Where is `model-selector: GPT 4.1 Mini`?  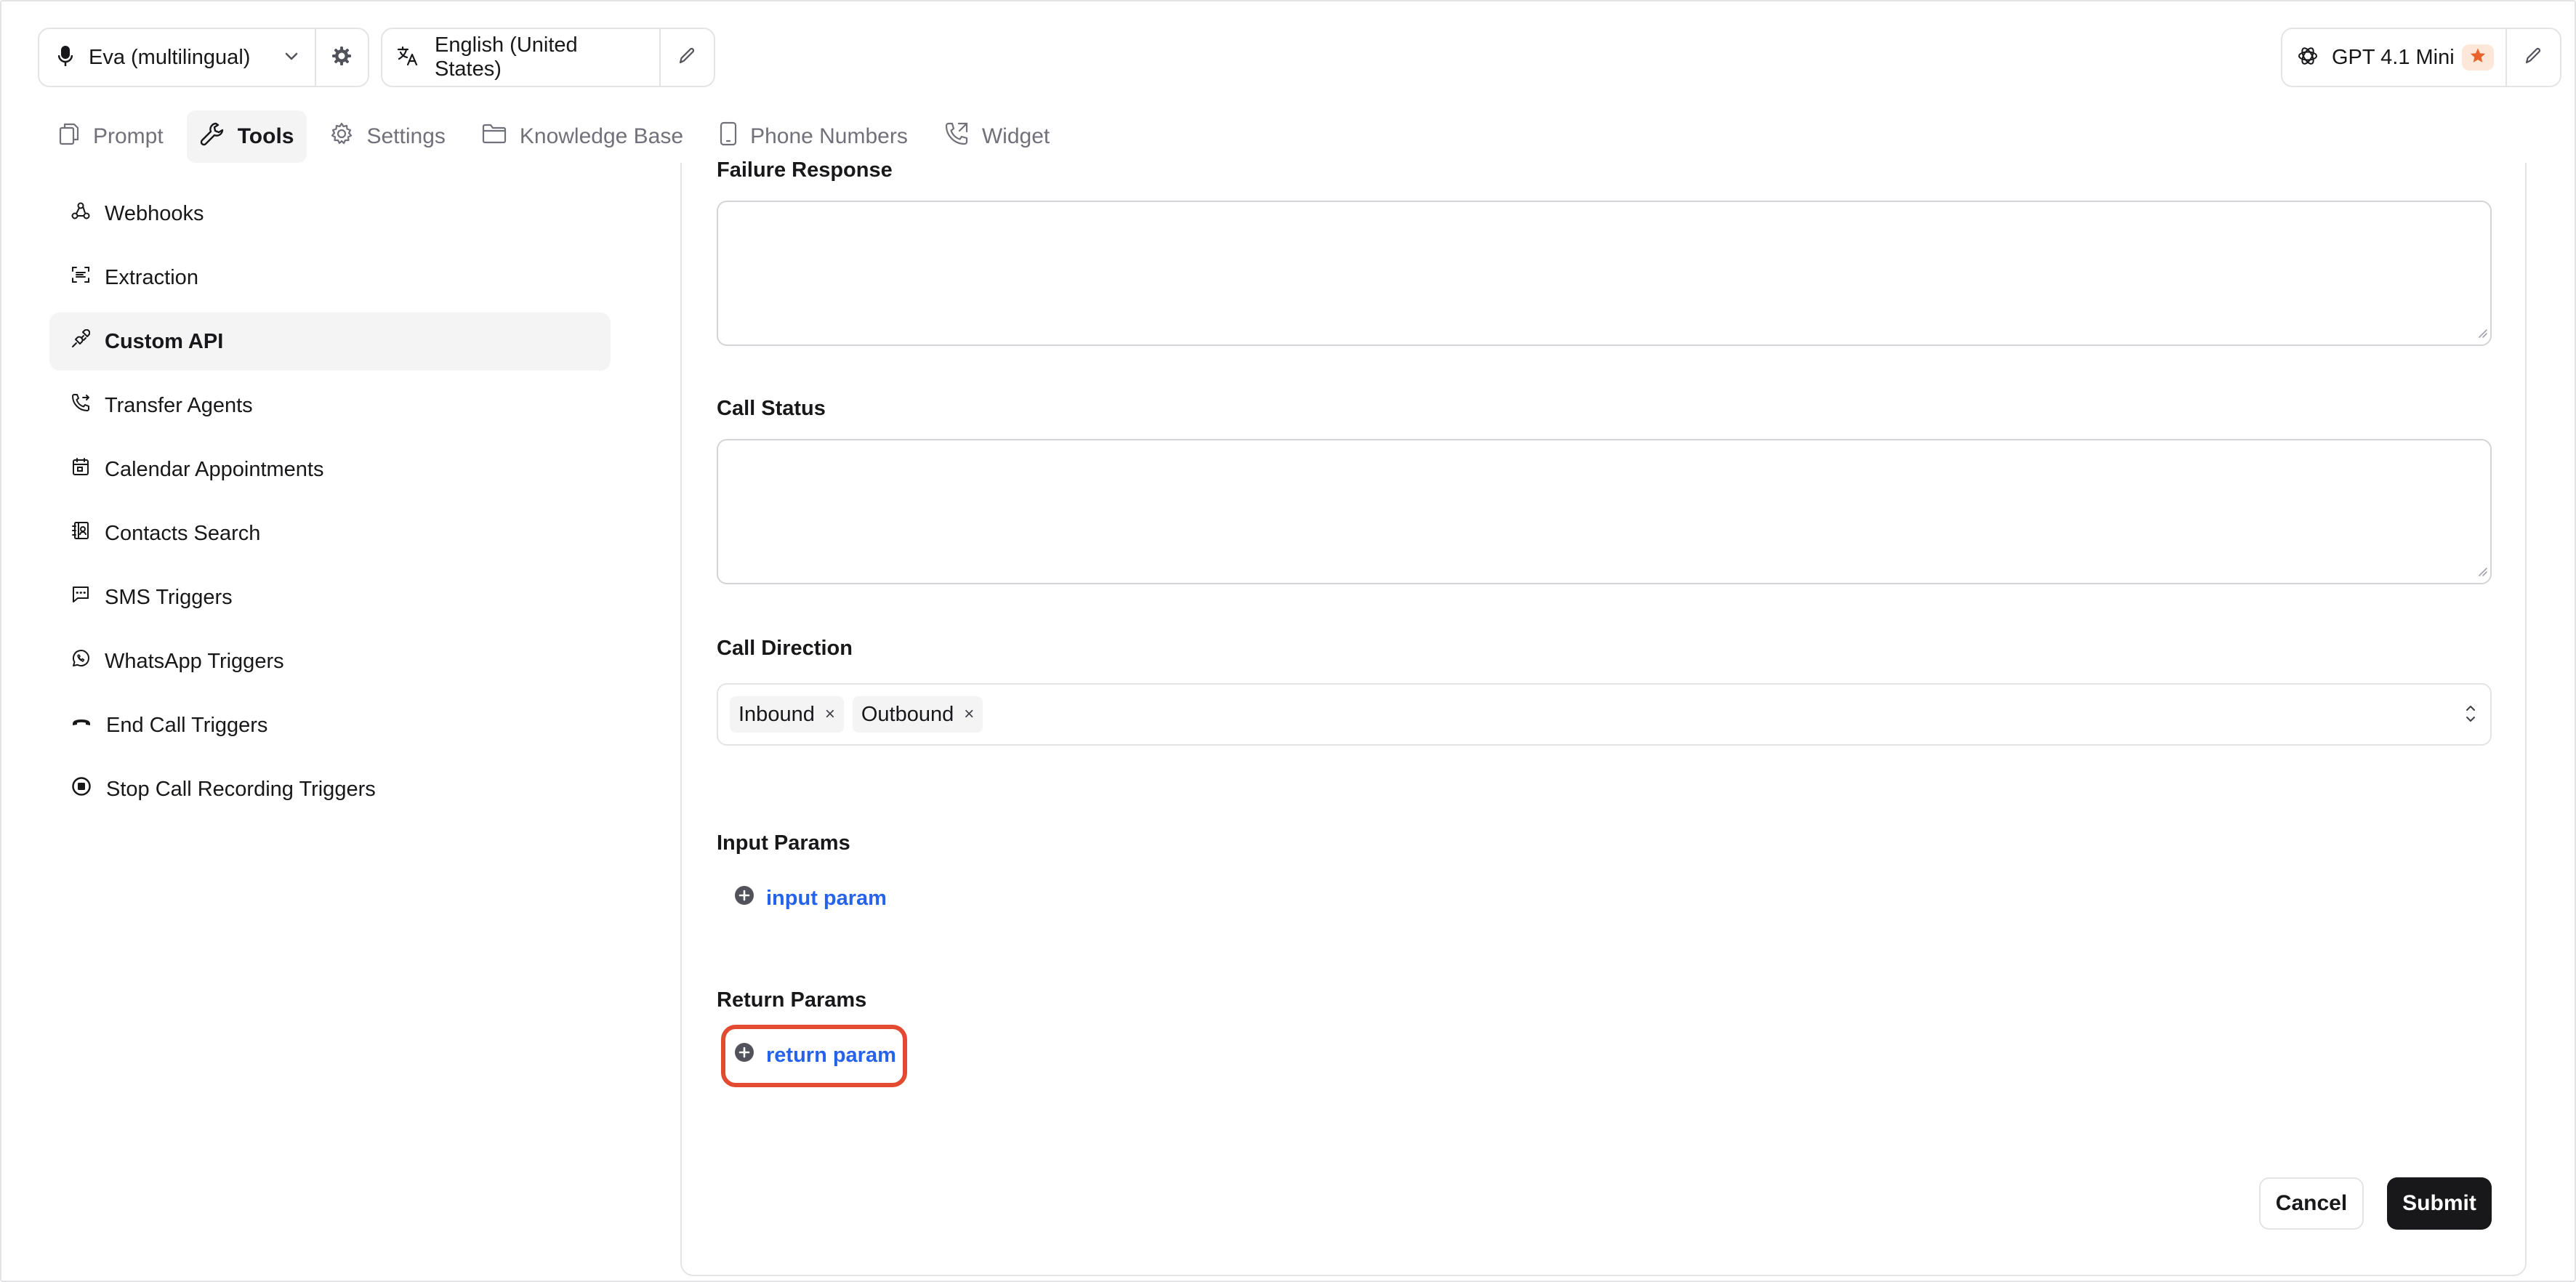 model-selector: GPT 4.1 Mini is located at coordinates (2421, 57).